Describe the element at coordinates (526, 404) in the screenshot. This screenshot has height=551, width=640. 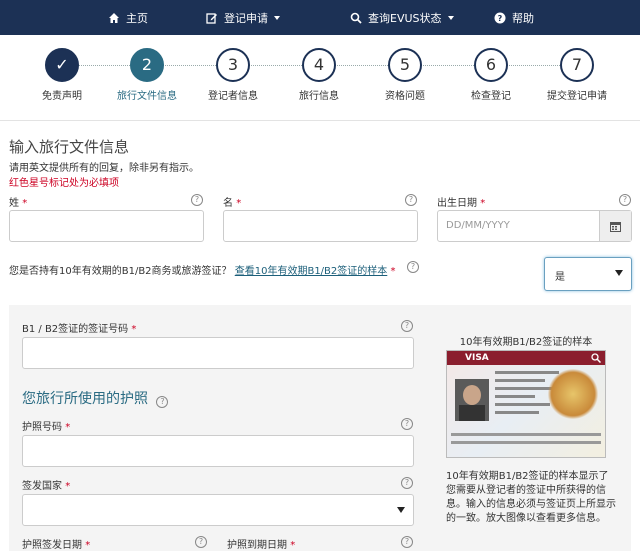
I see `visa-sample-image: VISA` at that location.